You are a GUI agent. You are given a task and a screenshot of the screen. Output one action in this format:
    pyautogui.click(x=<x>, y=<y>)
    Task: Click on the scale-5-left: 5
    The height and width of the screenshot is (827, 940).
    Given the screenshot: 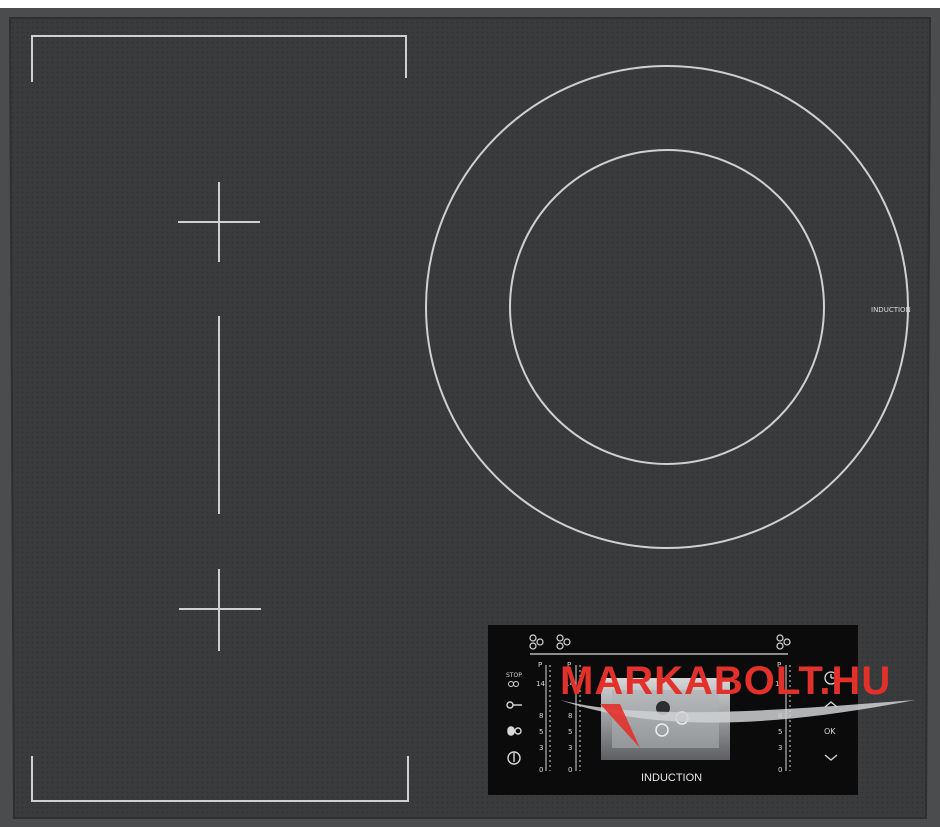 What is the action you would take?
    pyautogui.click(x=541, y=732)
    